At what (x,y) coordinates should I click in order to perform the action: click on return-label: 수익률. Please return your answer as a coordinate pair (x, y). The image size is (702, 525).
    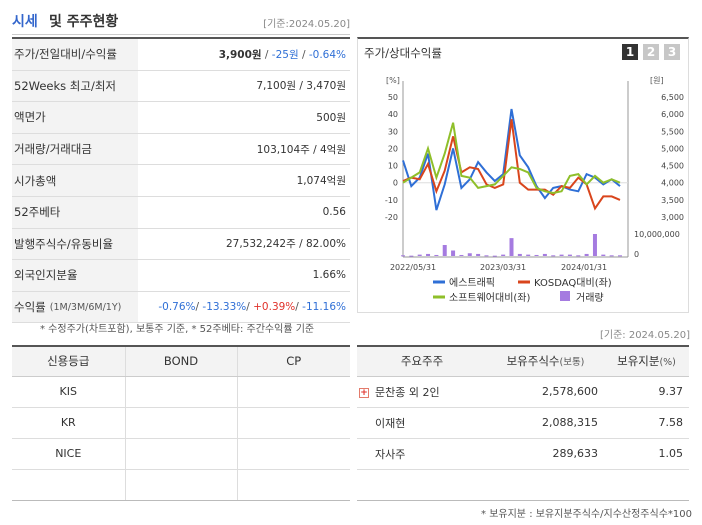
    Looking at the image, I should click on (30, 307).